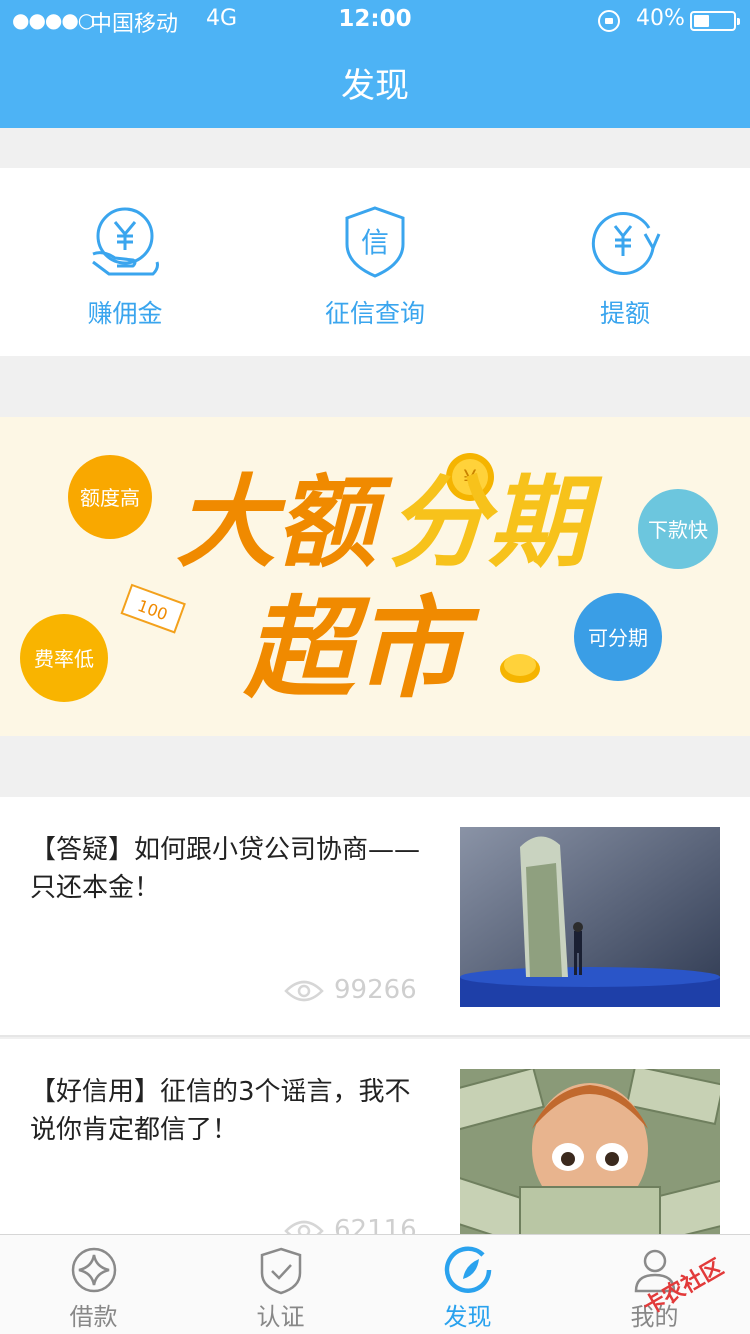  I want to click on top-bar: ●●●●○ 中国移动 4G 12:00 40% 发现, so click(375, 64).